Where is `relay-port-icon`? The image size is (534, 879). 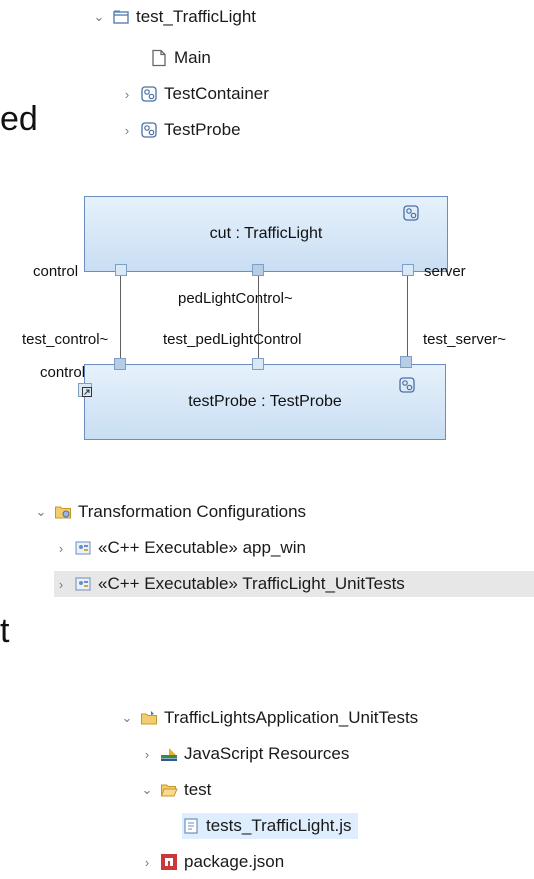
relay-port-icon is located at coordinates (87, 390).